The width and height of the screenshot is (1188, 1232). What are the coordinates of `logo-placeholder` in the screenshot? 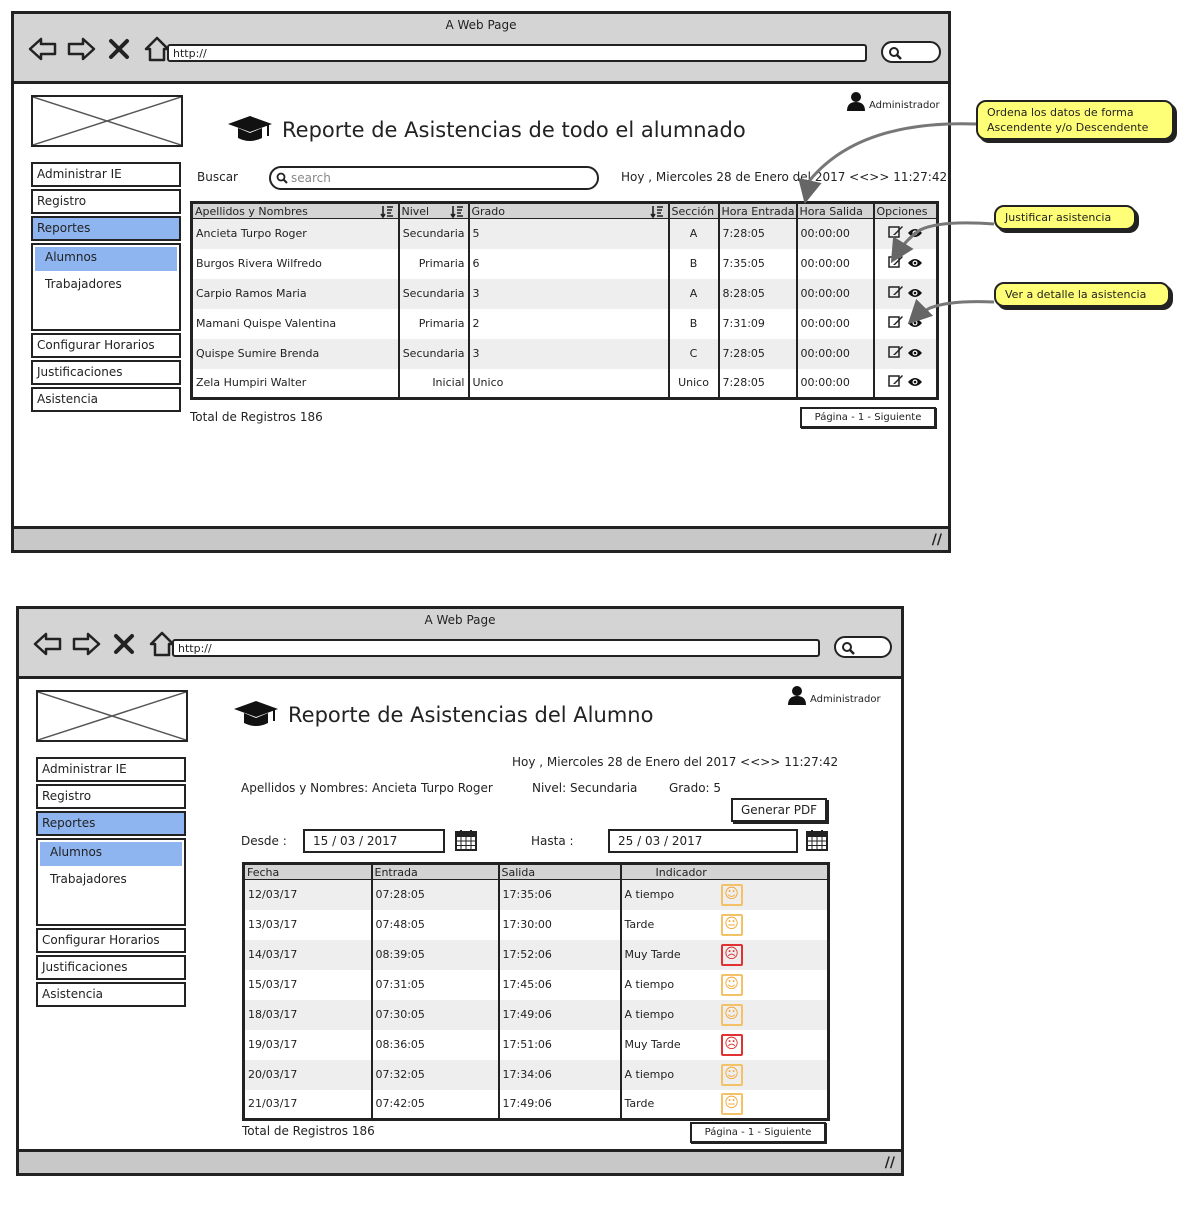 It's located at (112, 716).